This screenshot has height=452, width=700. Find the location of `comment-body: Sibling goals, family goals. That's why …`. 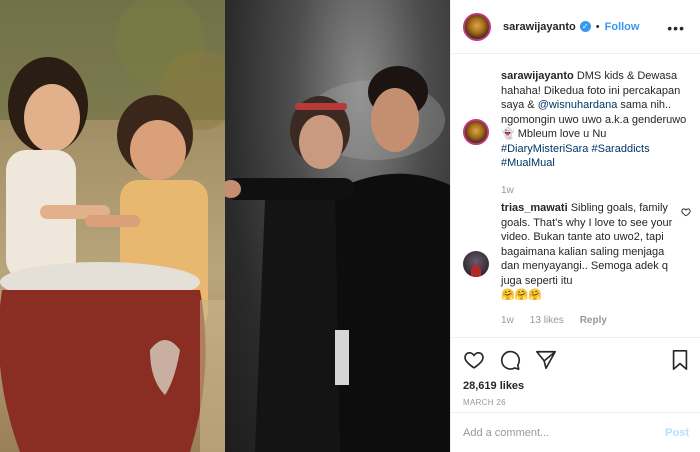

comment-body: Sibling goals, family goals. That's why … is located at coordinates (587, 244).